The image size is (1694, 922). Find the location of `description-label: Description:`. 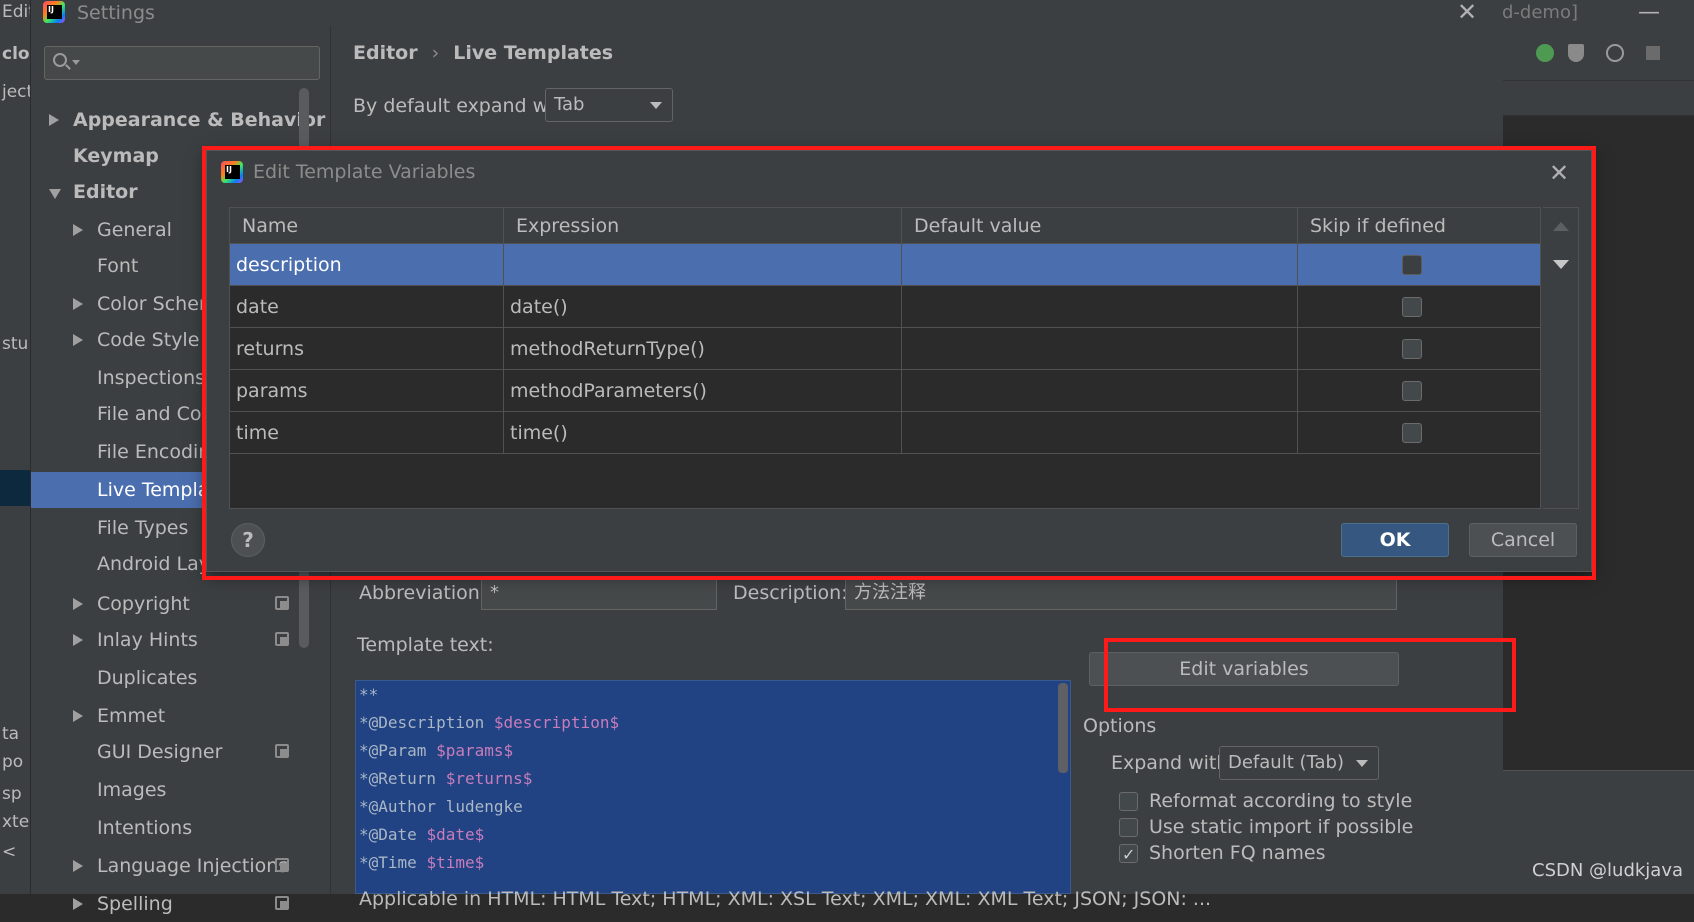

description-label: Description: is located at coordinates (790, 593).